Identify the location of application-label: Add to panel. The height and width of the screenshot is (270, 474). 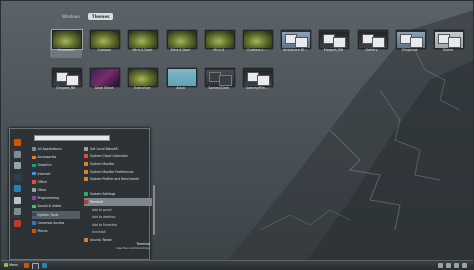
(102, 209).